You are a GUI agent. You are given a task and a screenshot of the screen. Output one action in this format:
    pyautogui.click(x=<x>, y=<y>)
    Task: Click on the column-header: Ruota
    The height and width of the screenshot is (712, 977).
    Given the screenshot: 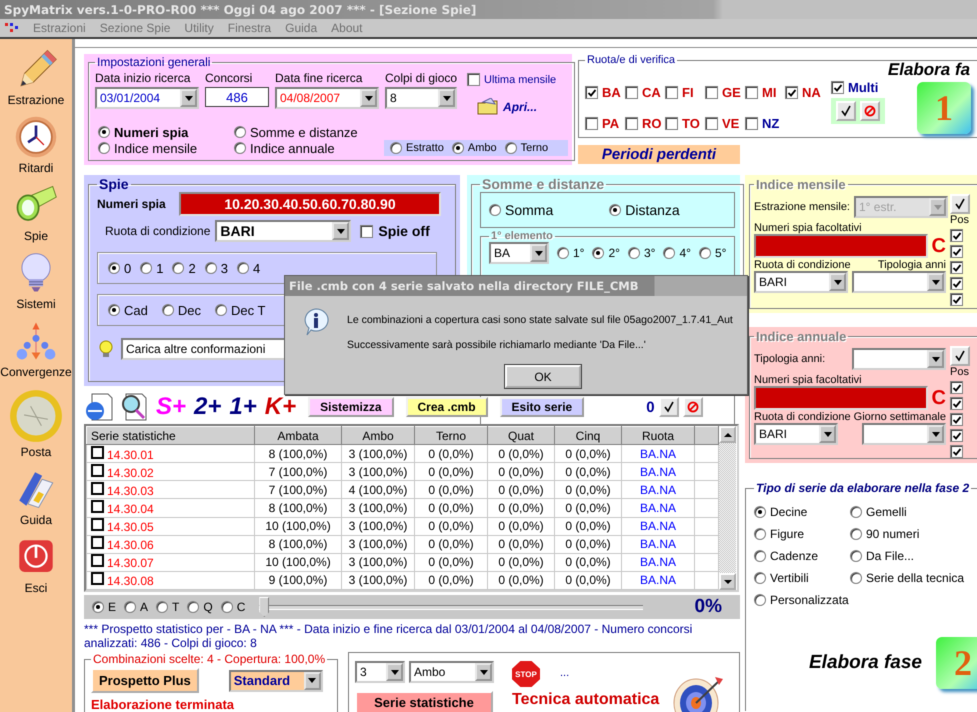 What is the action you would take?
    pyautogui.click(x=658, y=435)
    